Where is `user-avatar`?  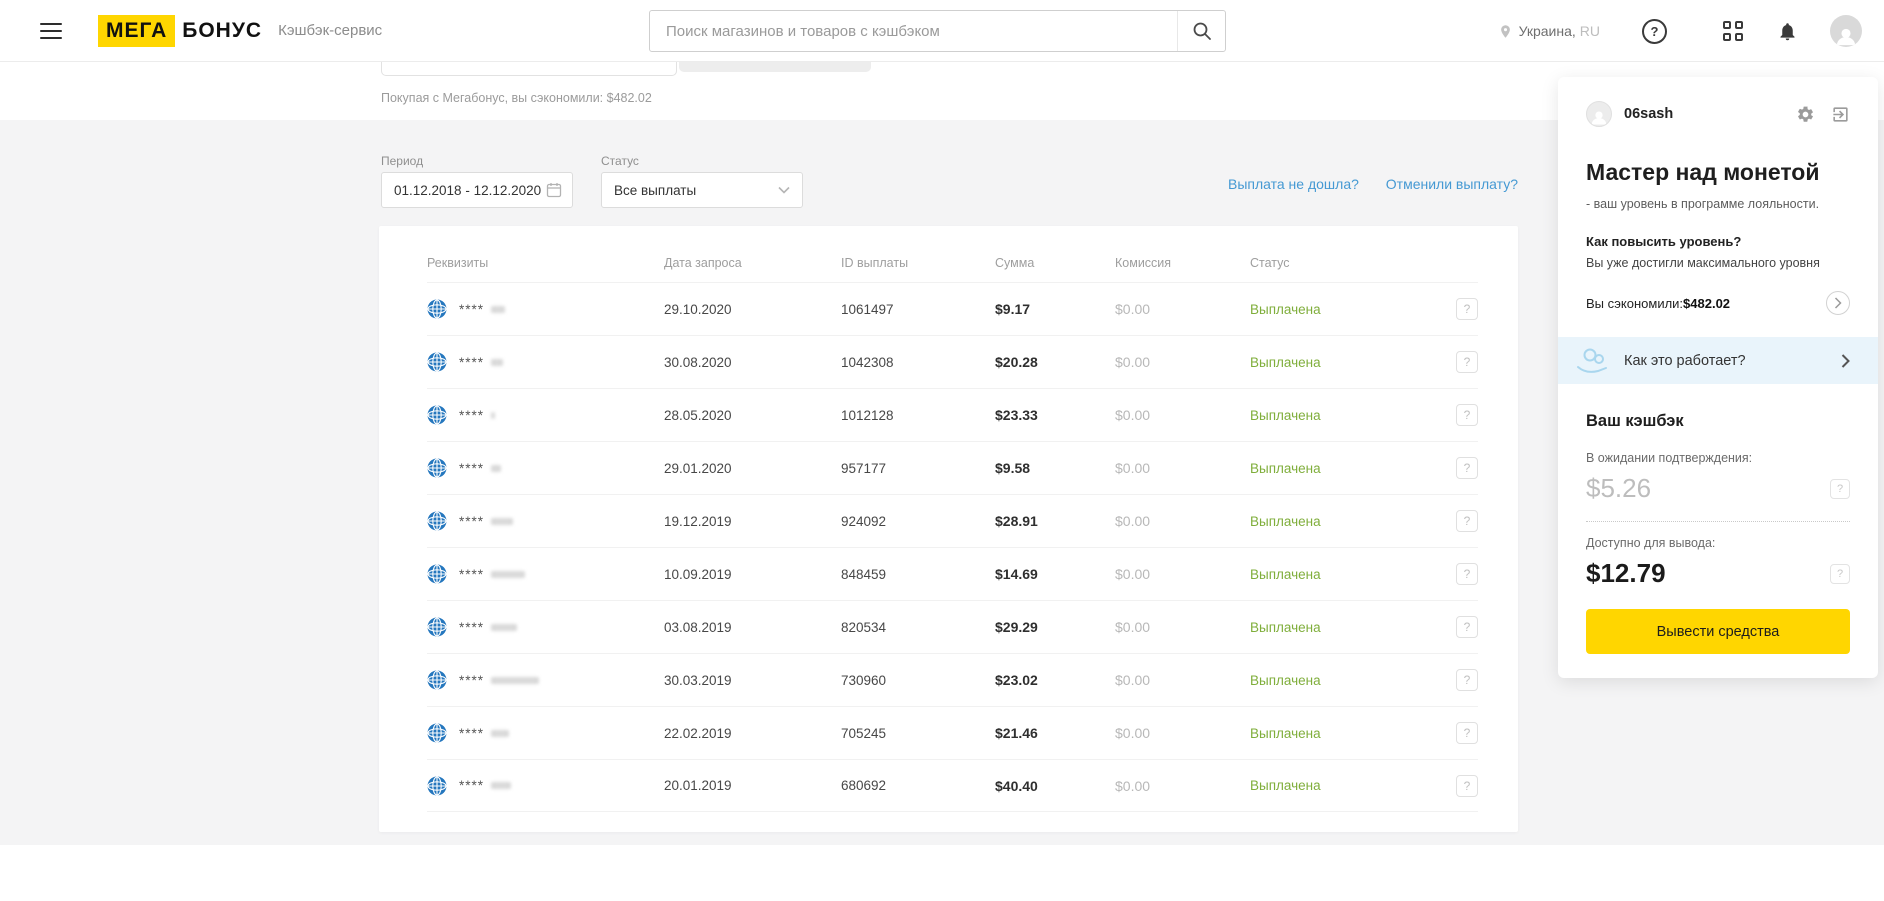
user-avatar is located at coordinates (1846, 31).